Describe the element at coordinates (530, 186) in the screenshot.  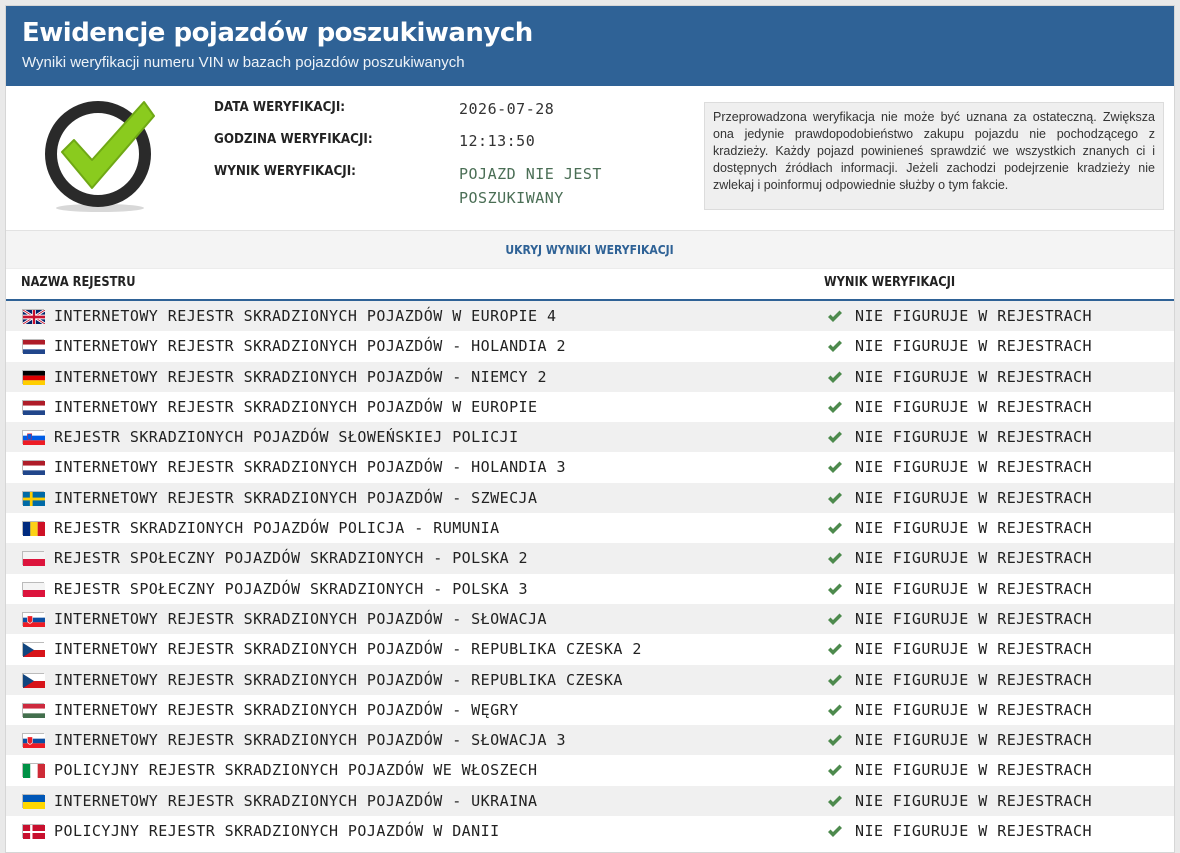
I see `result-value: POJAZD NIE JEST POSZUKIWANY` at that location.